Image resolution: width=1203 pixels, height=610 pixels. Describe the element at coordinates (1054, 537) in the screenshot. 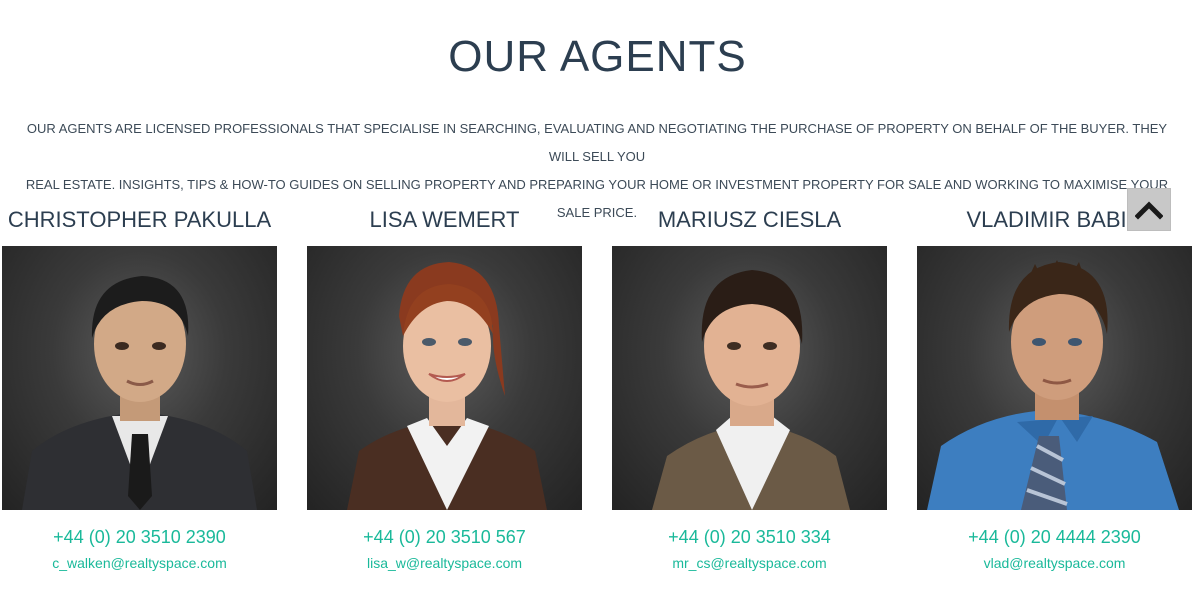

I see `agent-phone: +44 (0) 20 4444 2390` at that location.